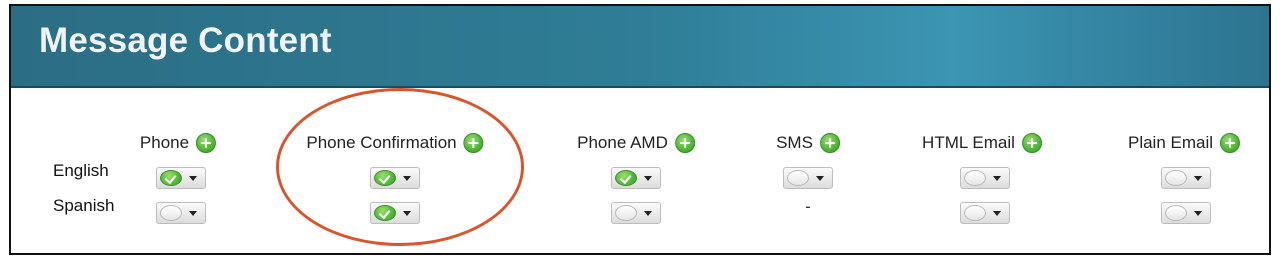 Image resolution: width=1282 pixels, height=266 pixels. I want to click on toggle-html-email-spanish, so click(985, 213).